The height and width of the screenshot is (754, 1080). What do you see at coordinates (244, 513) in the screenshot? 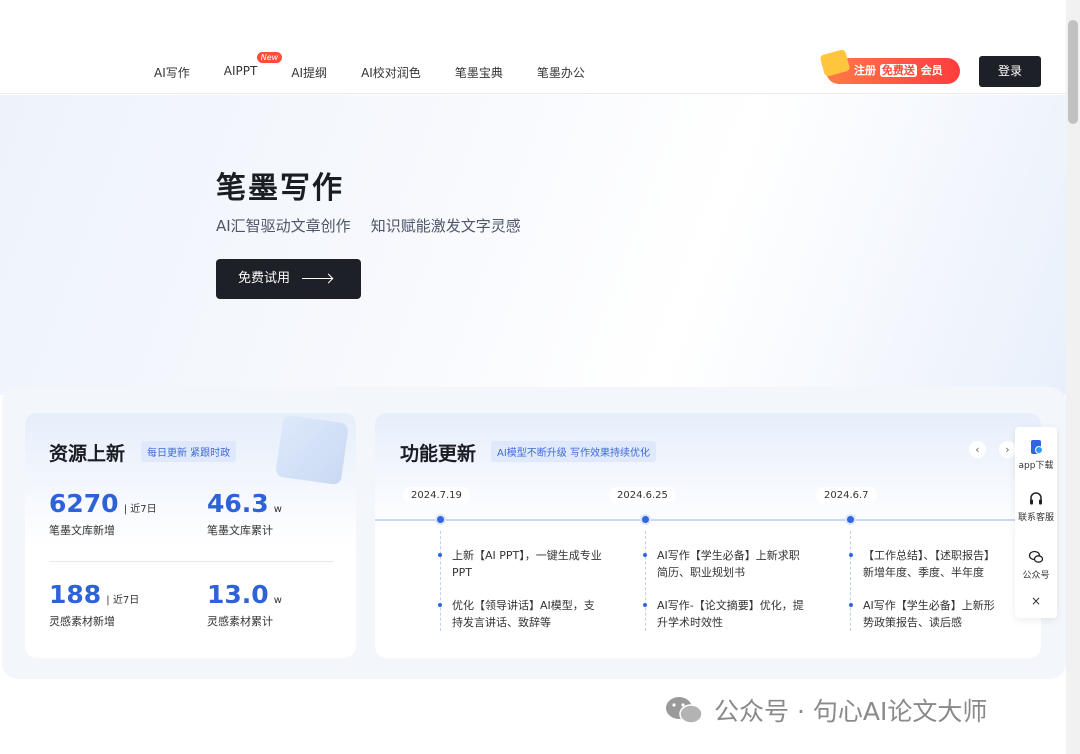
I see `stat-library-total: 46.3 w 笔墨文库累计` at bounding box center [244, 513].